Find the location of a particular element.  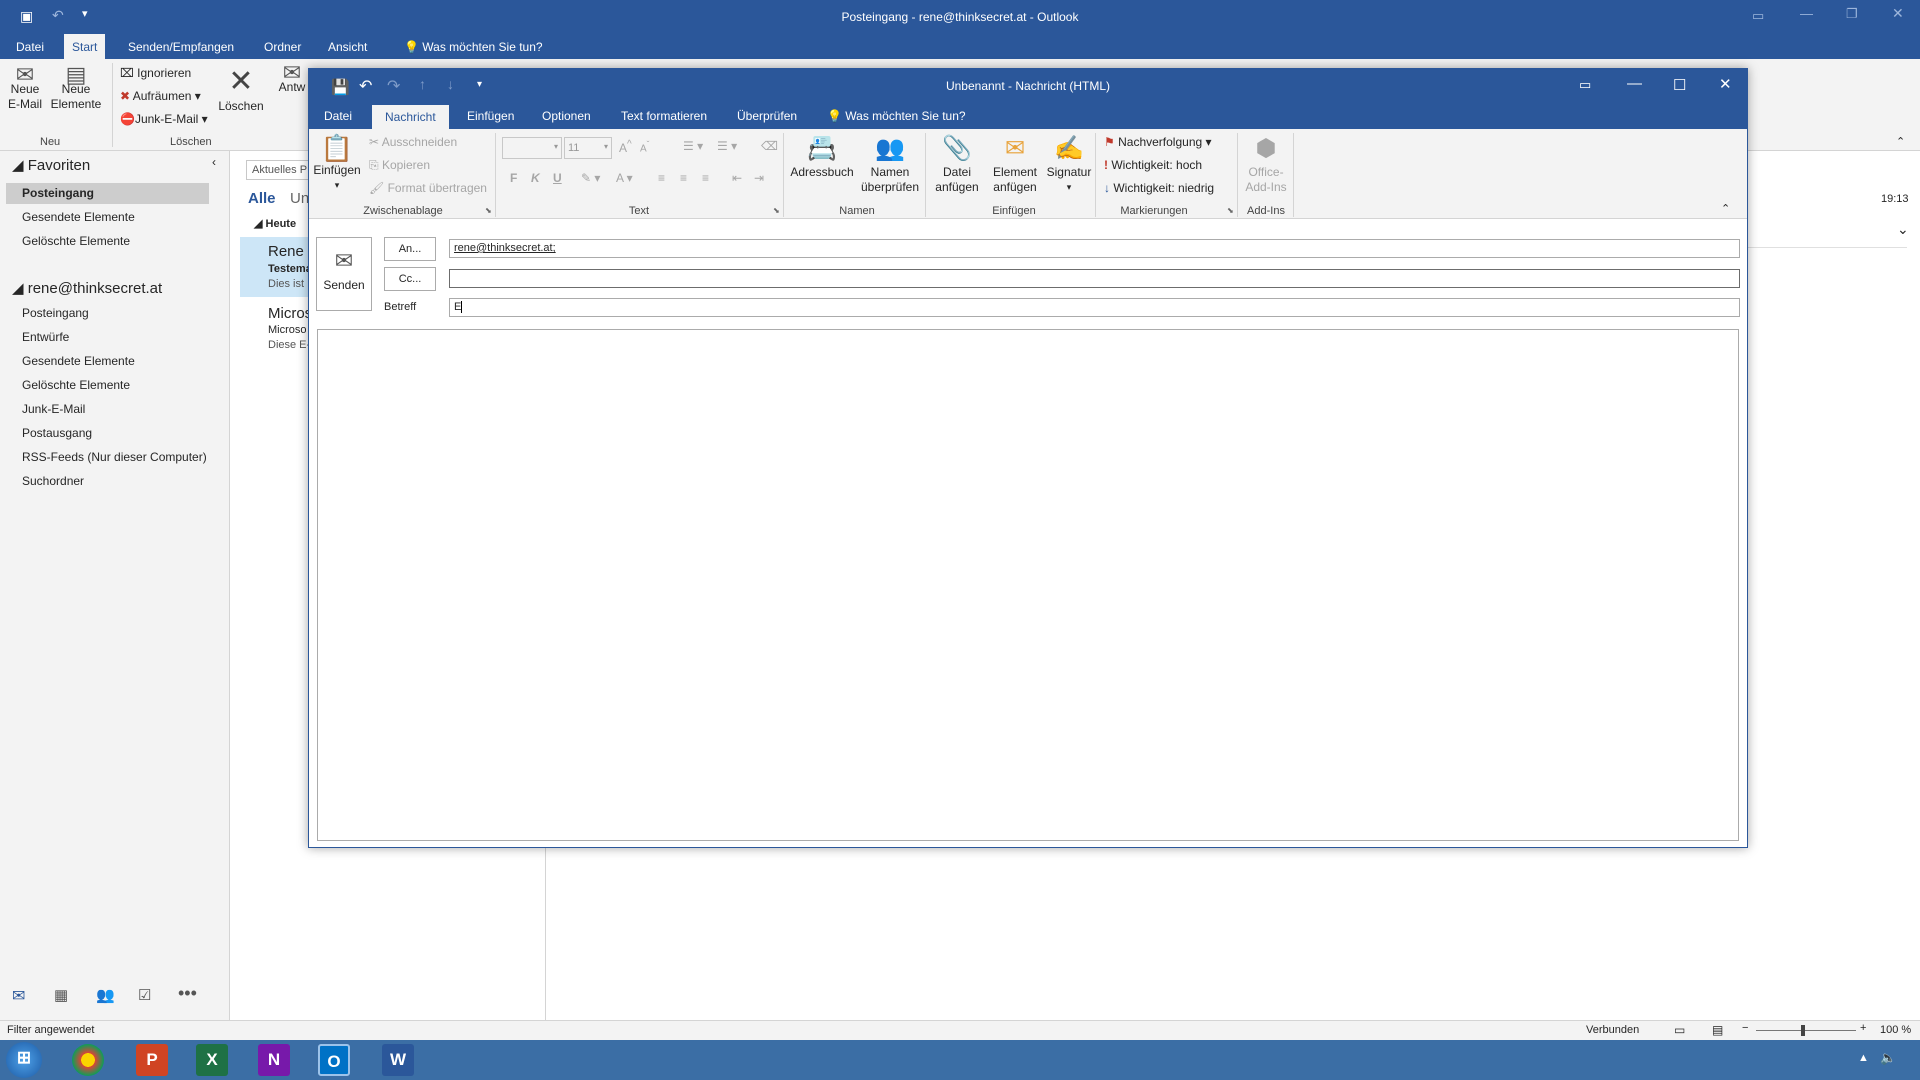

subject-field: E is located at coordinates (1094, 307).